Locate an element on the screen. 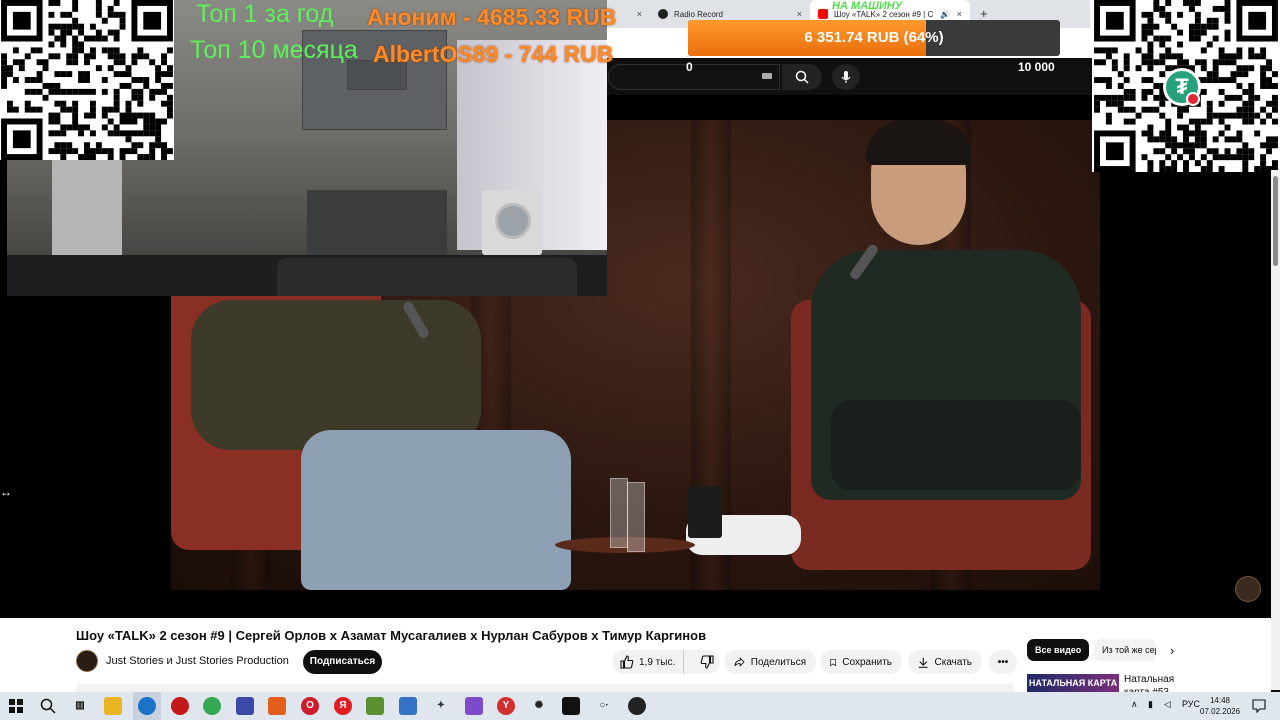 The width and height of the screenshot is (1280, 720). tron-icon is located at coordinates (1193, 99).